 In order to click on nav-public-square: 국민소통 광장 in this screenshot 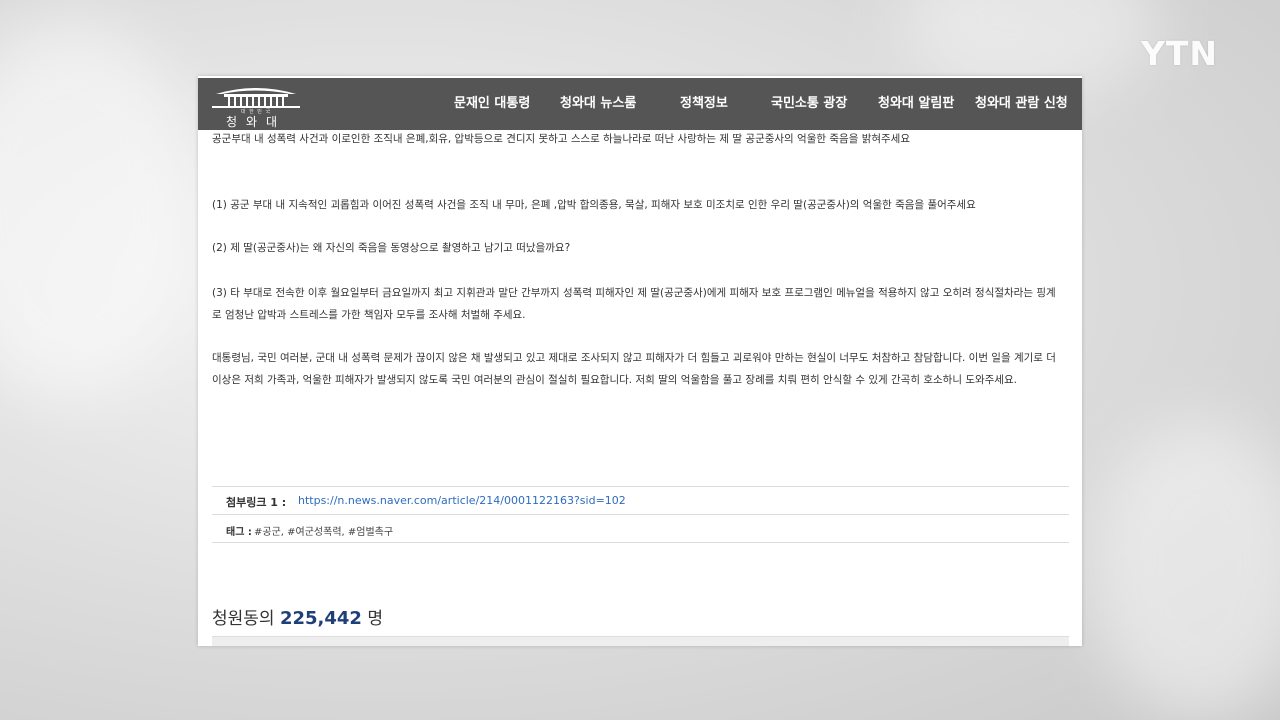, I will do `click(809, 104)`.